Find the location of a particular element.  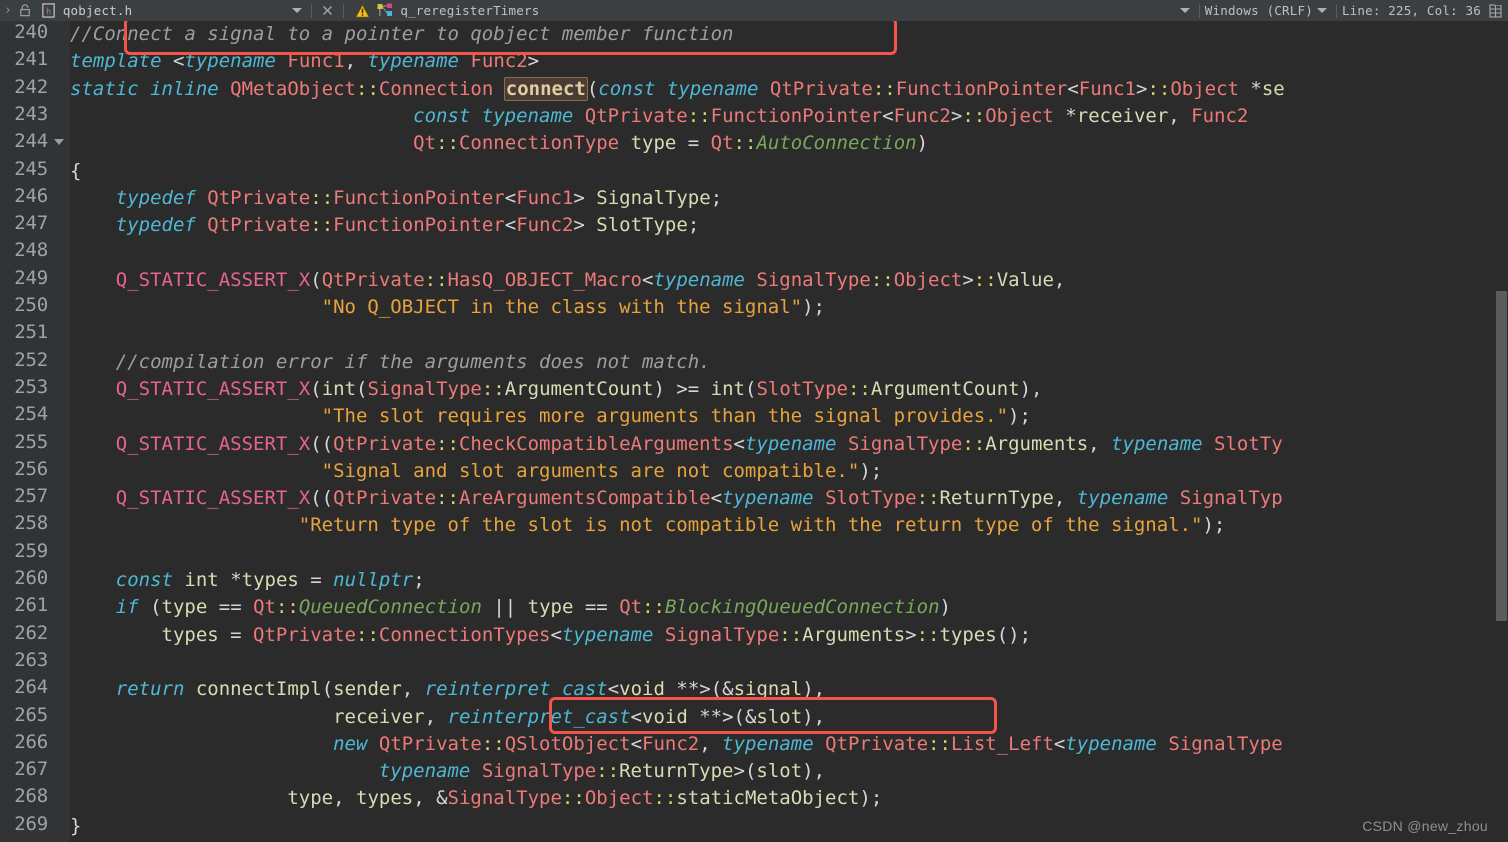

vertical-scrollbar-thumb is located at coordinates (1501, 456).